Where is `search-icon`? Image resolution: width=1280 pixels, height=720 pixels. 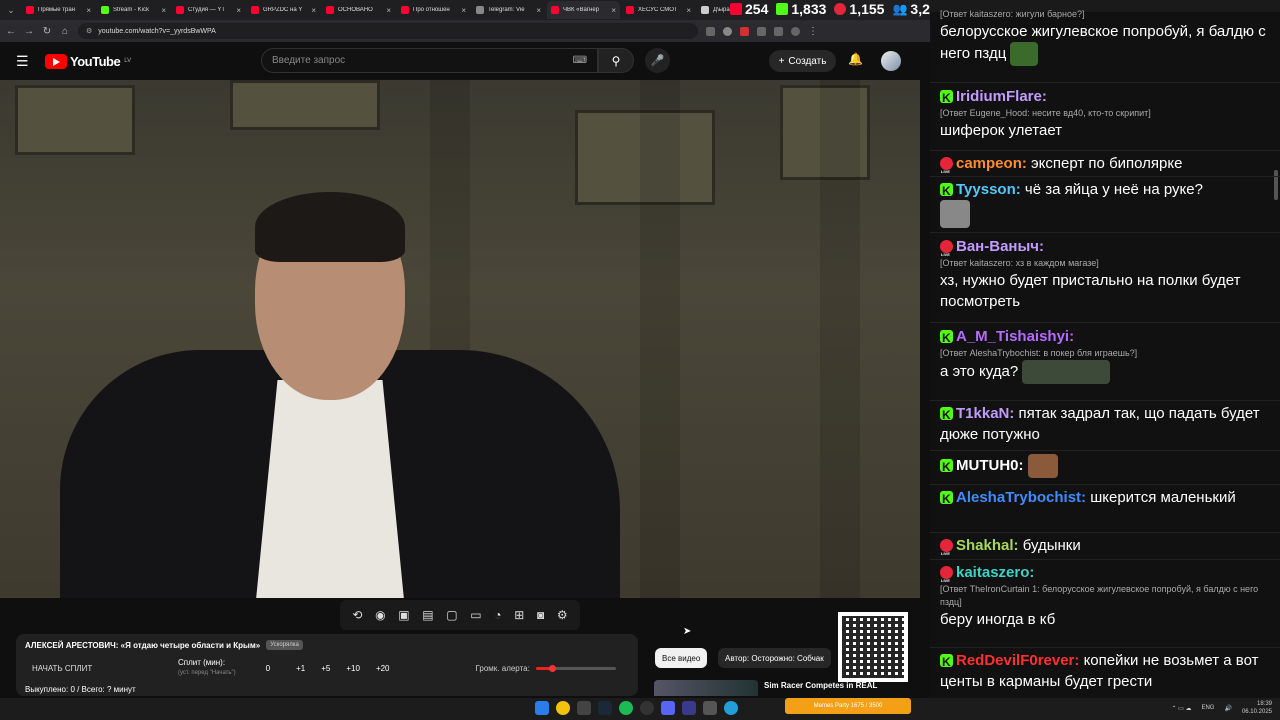 search-icon is located at coordinates (584, 708).